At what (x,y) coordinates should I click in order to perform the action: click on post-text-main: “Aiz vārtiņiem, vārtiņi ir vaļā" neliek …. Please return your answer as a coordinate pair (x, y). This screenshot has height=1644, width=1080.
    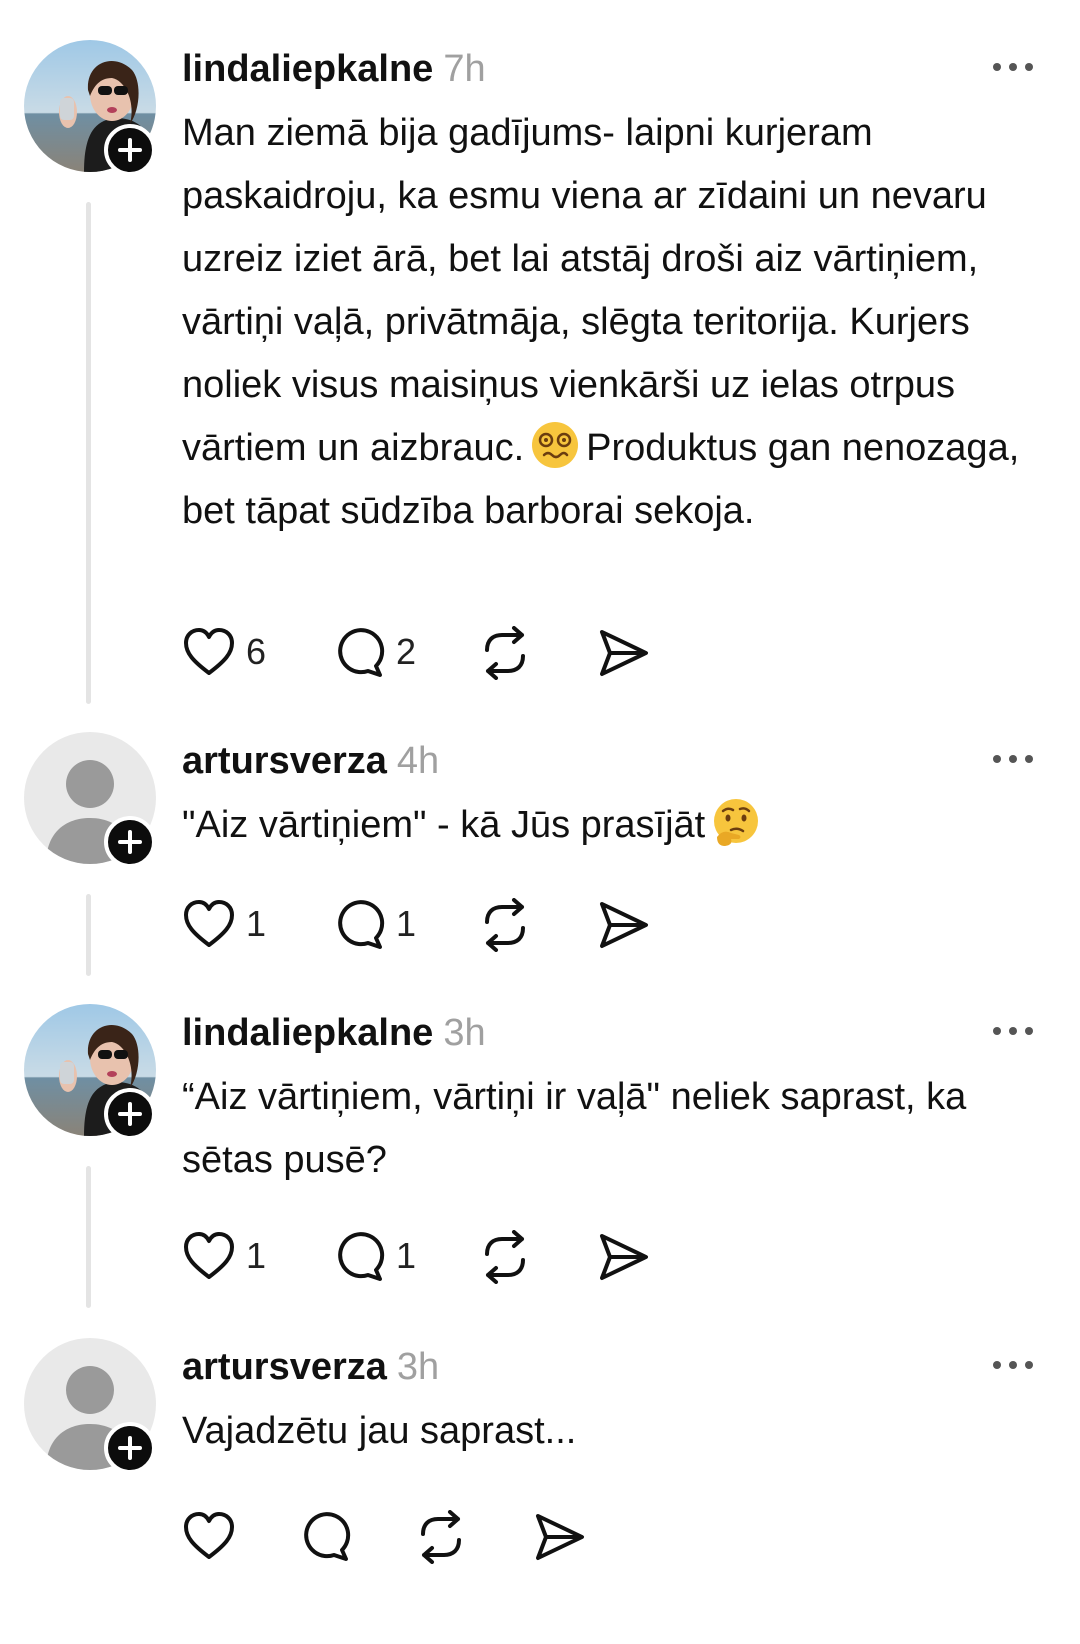
    Looking at the image, I should click on (574, 1128).